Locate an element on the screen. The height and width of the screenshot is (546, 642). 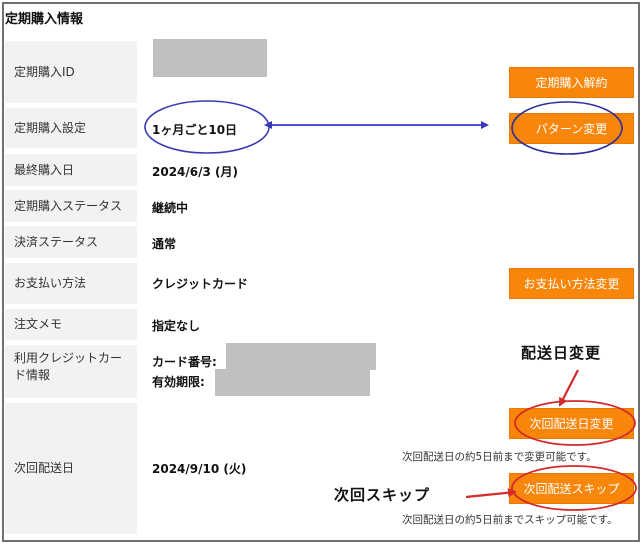
subscription-status-value: 継続中 is located at coordinates (170, 208).